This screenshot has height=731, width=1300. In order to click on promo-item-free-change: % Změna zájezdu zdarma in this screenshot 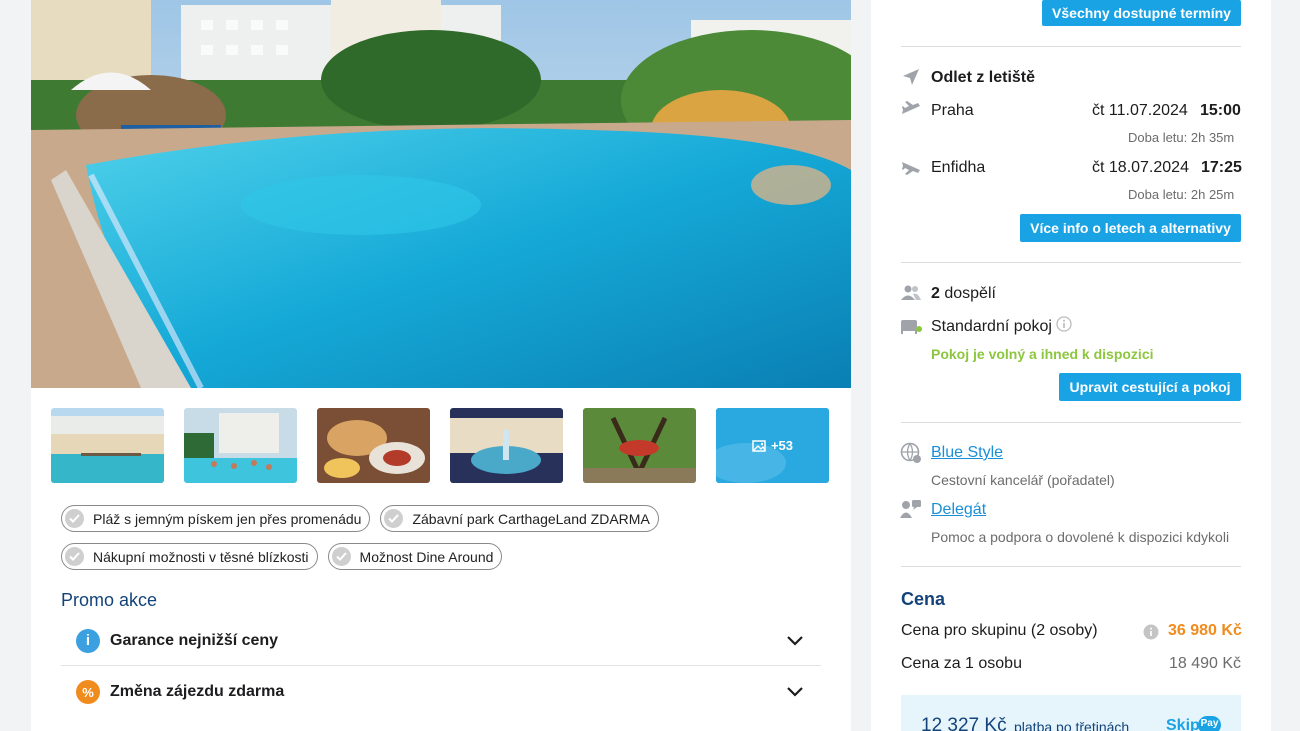, I will do `click(441, 692)`.